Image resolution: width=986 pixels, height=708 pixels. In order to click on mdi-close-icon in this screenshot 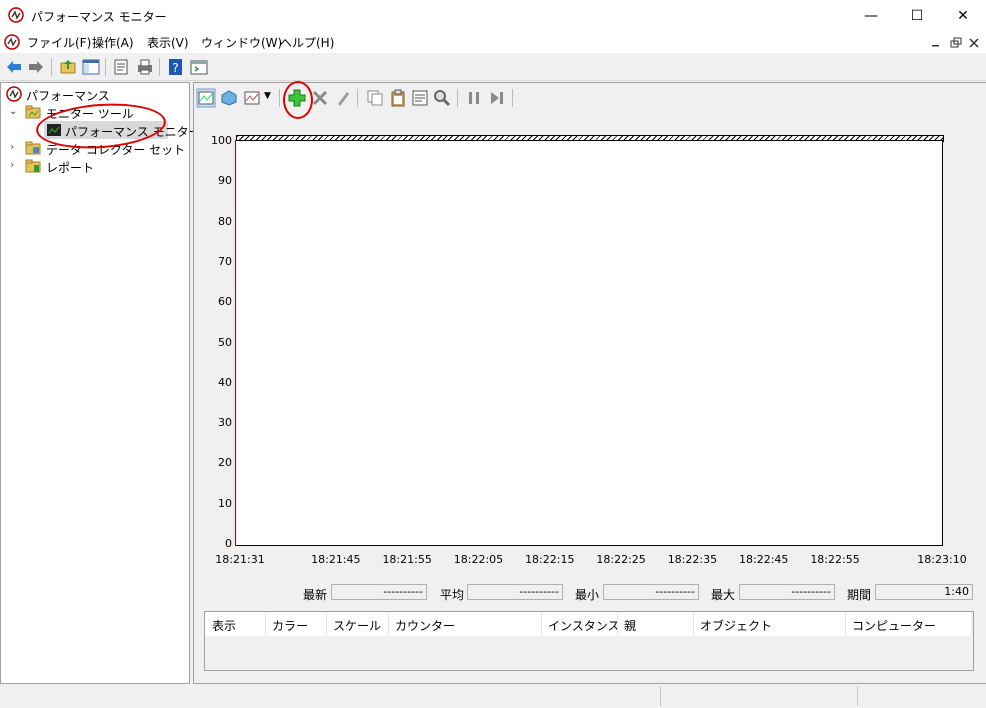, I will do `click(974, 43)`.